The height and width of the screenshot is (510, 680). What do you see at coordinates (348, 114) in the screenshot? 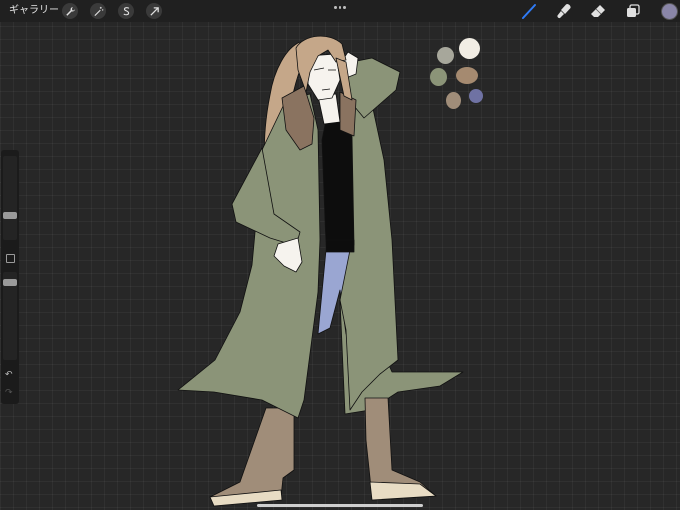
I see `fur-collar-right` at bounding box center [348, 114].